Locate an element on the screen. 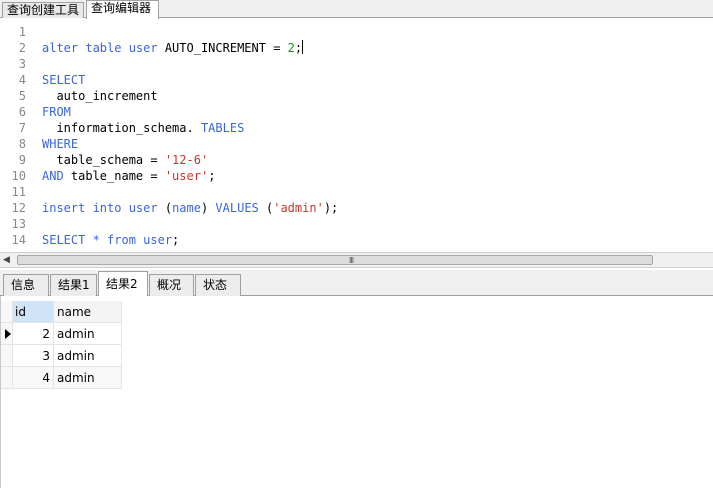 The image size is (713, 488). query-tab-strip: 查询创建工具 查询编辑器 is located at coordinates (356, 9).